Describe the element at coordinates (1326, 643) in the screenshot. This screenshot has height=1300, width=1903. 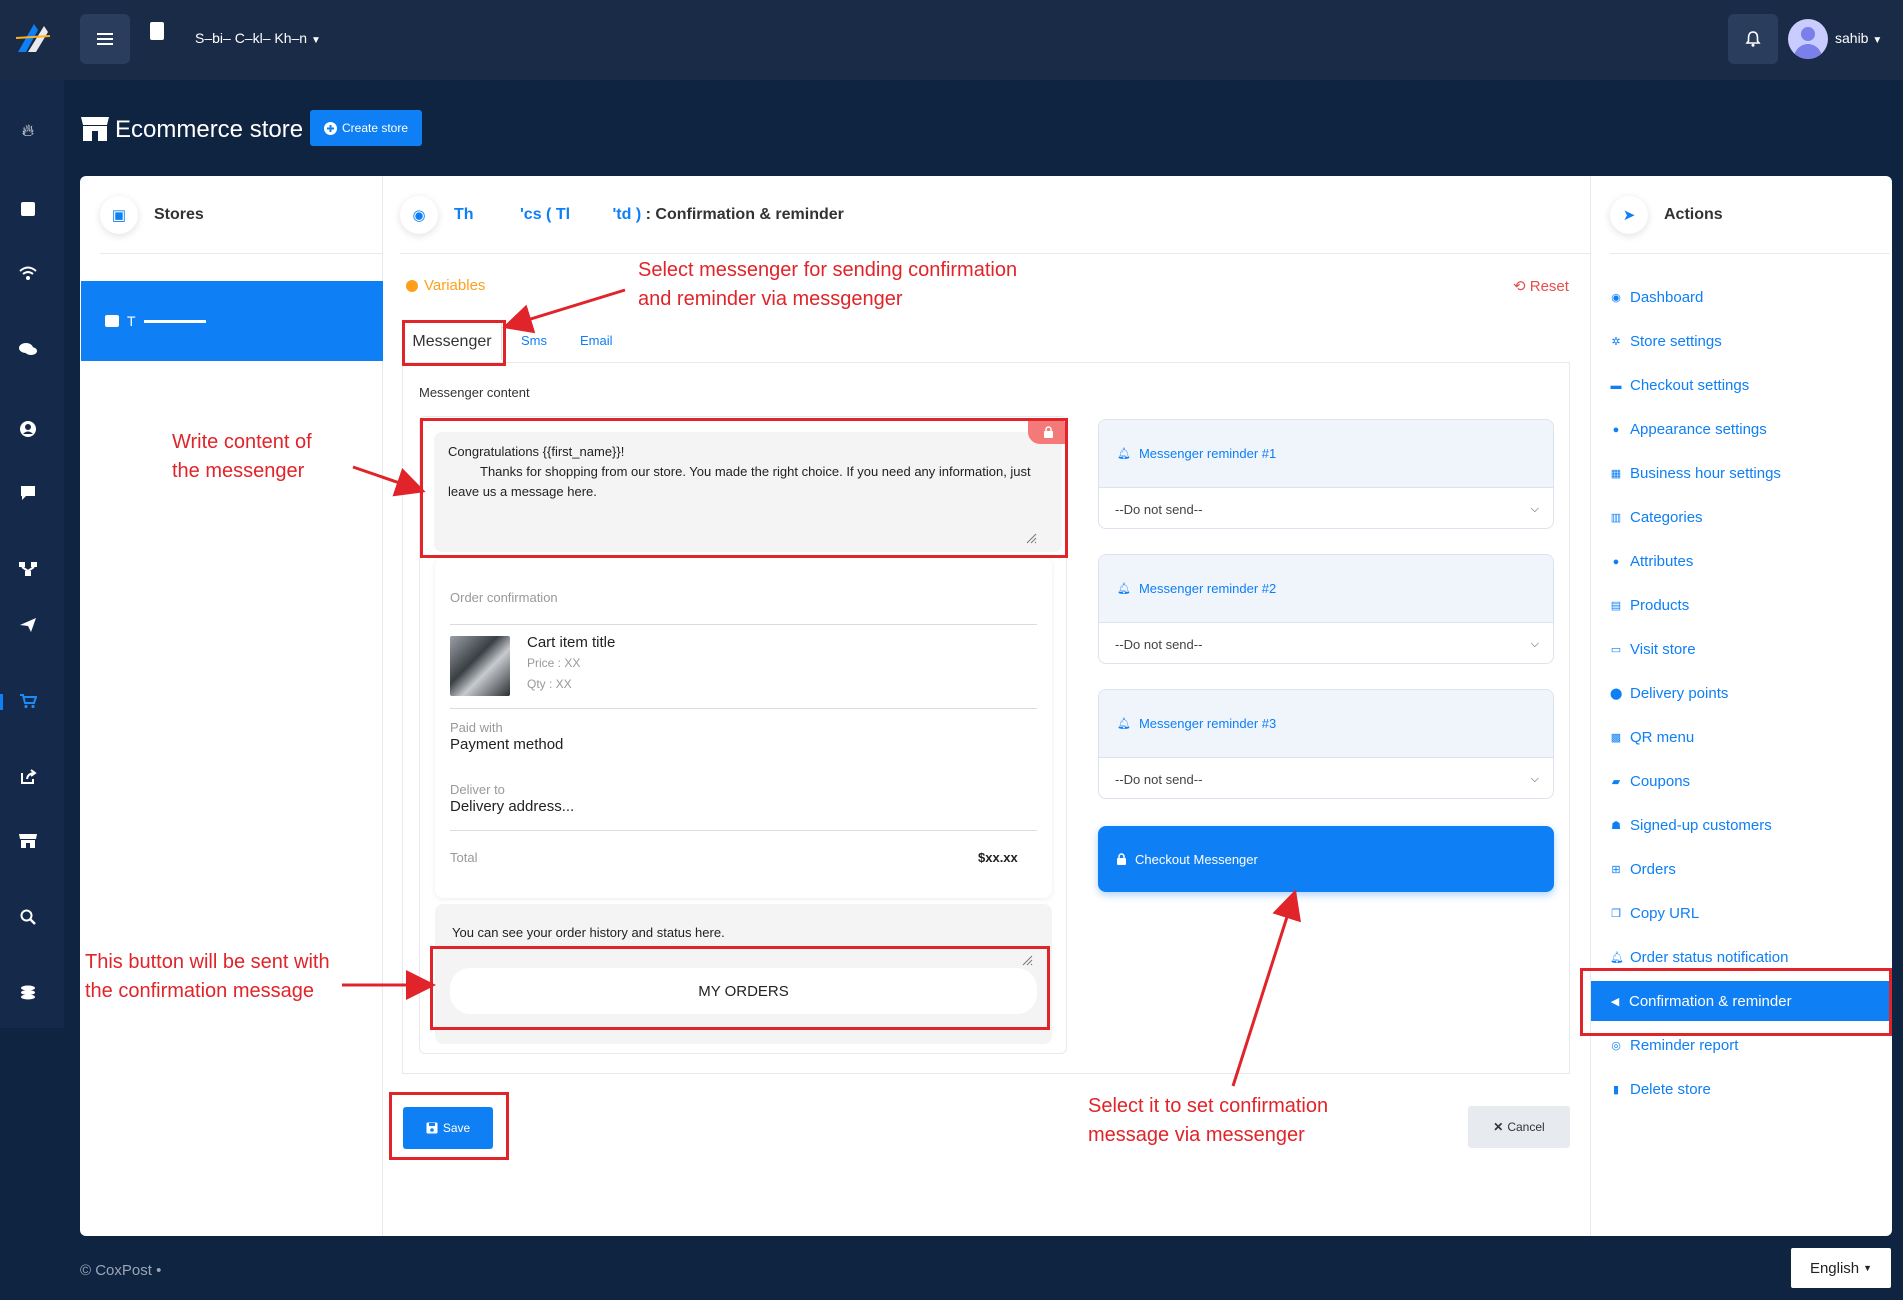
I see `reminder-select-2: --Do not send-- ⌵` at that location.